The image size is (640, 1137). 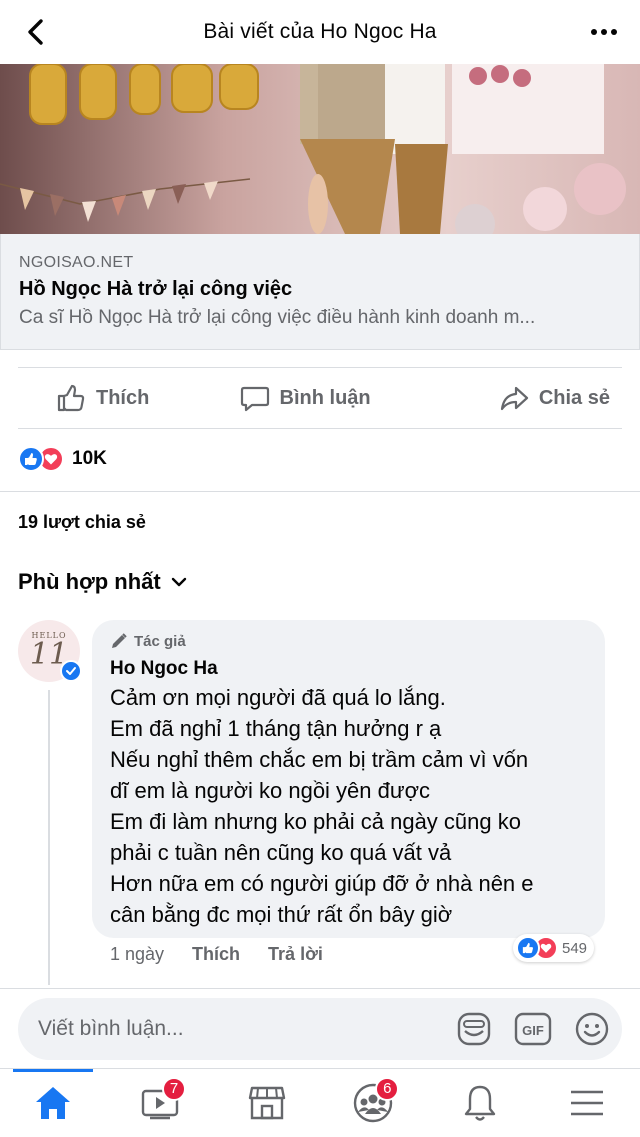 I want to click on marketplace-icon, so click(x=266, y=1103).